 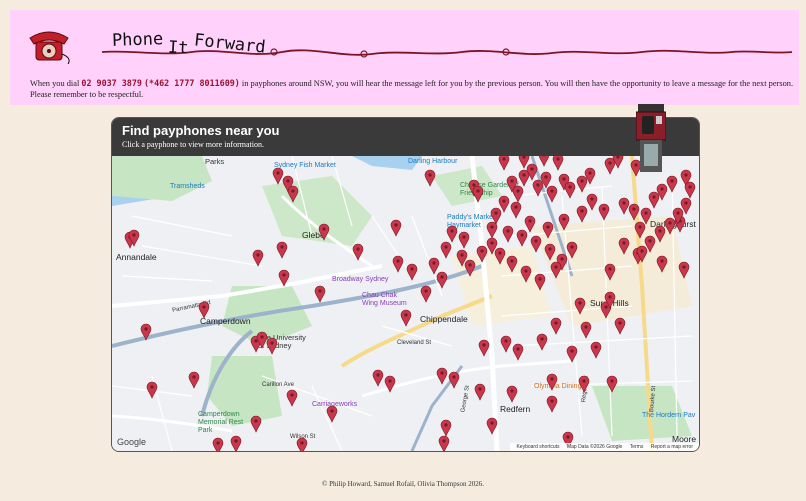 I want to click on keyboard-shortcuts-link: Keyboard shortcuts, so click(x=537, y=447).